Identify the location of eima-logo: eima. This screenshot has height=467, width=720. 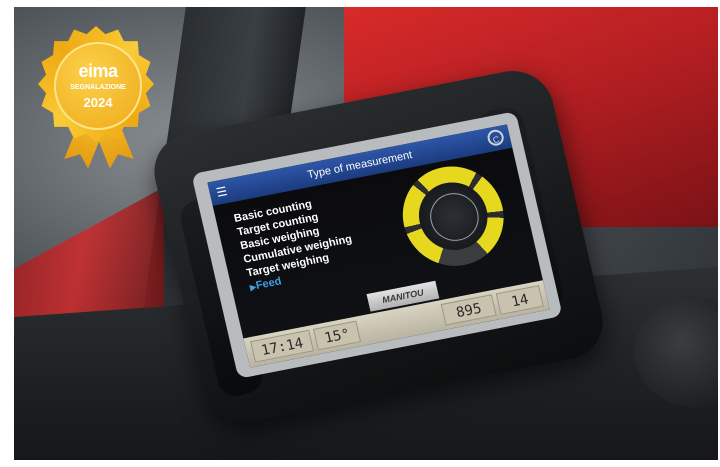
(98, 71).